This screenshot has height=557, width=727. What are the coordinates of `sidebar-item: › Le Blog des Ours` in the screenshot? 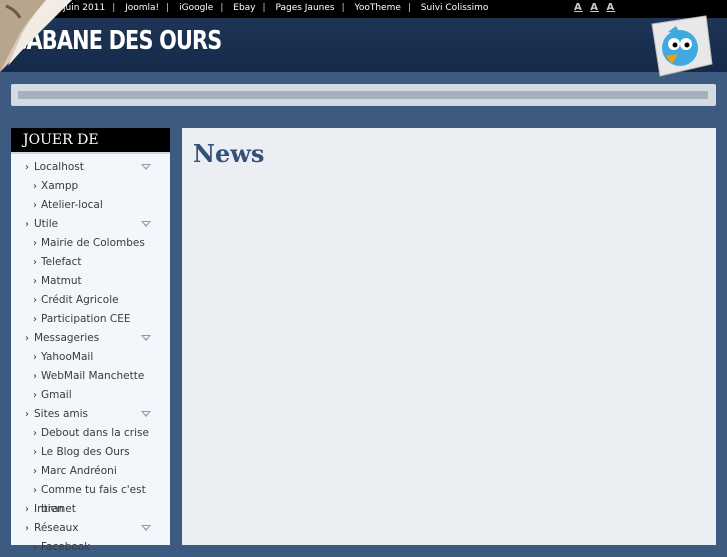 It's located at (90, 452).